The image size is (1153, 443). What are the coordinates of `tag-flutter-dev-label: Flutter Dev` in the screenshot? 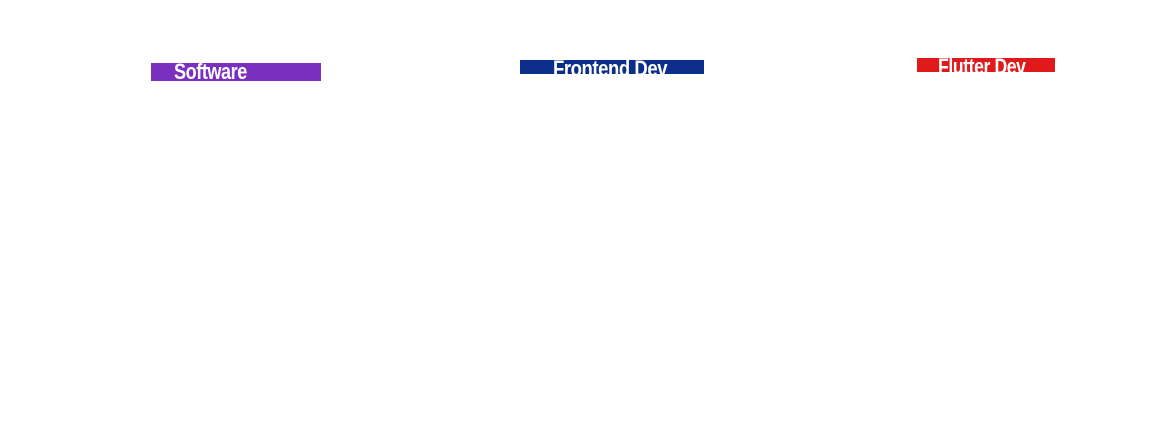 It's located at (982, 65).